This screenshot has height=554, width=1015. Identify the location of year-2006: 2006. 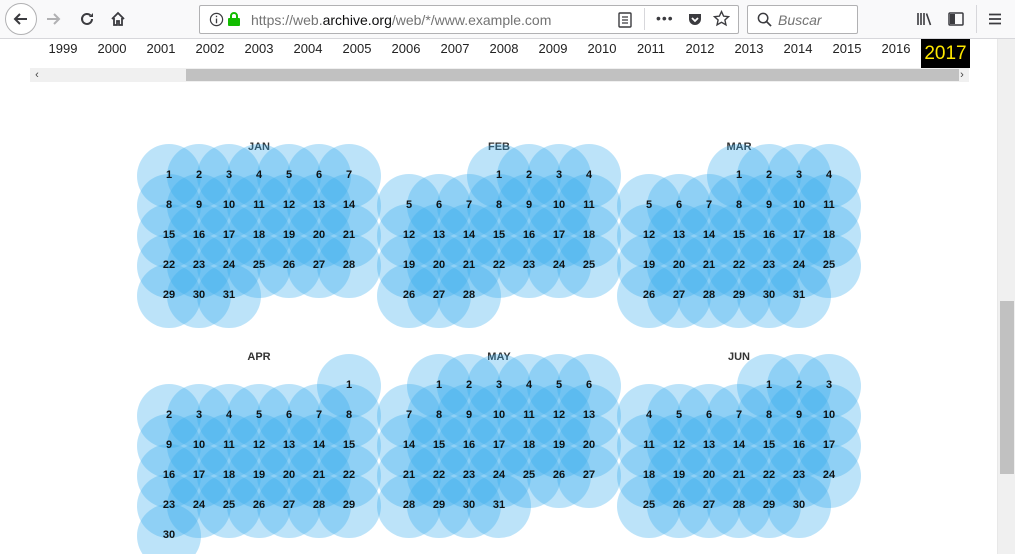
(406, 48).